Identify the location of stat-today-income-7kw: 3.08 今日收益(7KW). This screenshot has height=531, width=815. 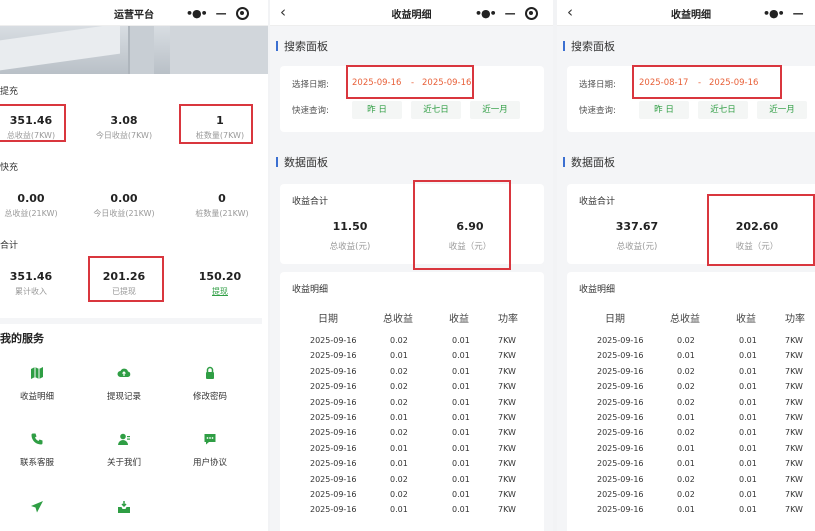
(124, 127).